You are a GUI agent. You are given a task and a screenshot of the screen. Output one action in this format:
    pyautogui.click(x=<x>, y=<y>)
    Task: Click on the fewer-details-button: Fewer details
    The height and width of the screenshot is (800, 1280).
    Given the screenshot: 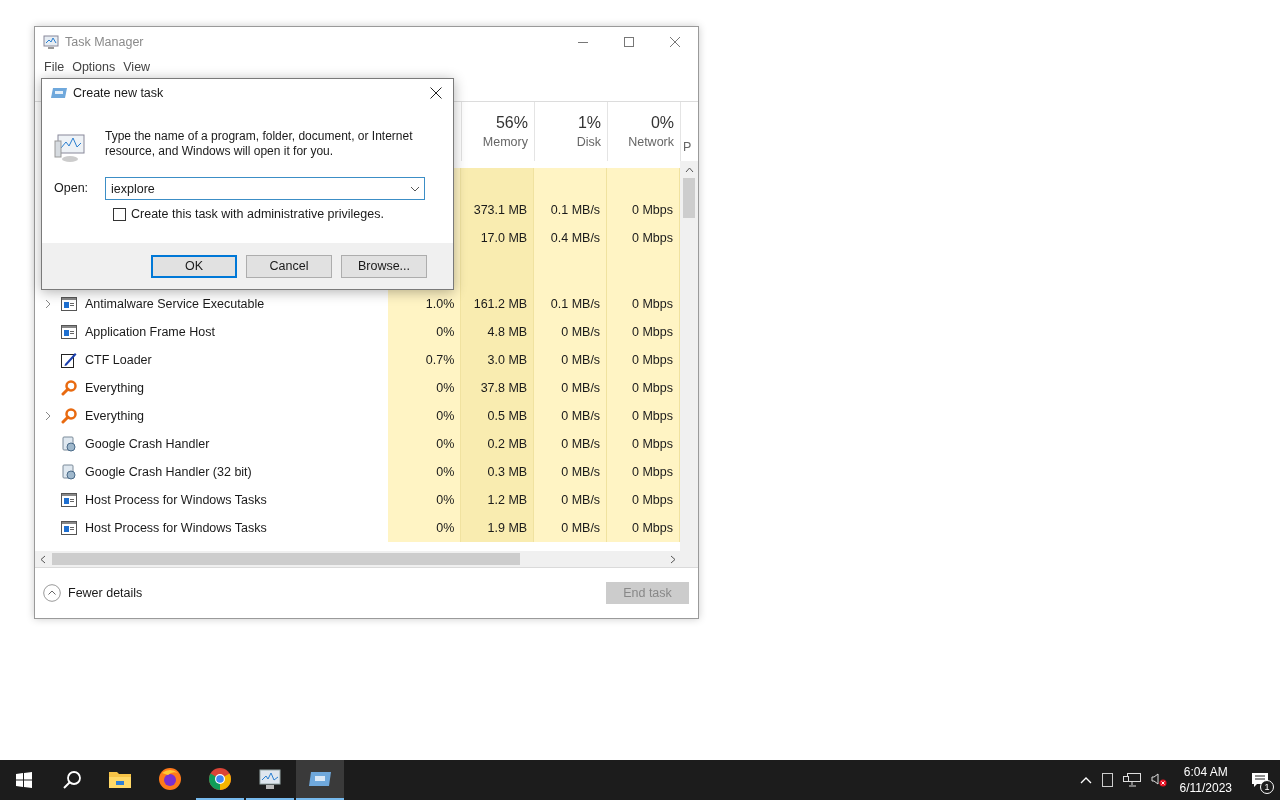 What is the action you would take?
    pyautogui.click(x=93, y=593)
    